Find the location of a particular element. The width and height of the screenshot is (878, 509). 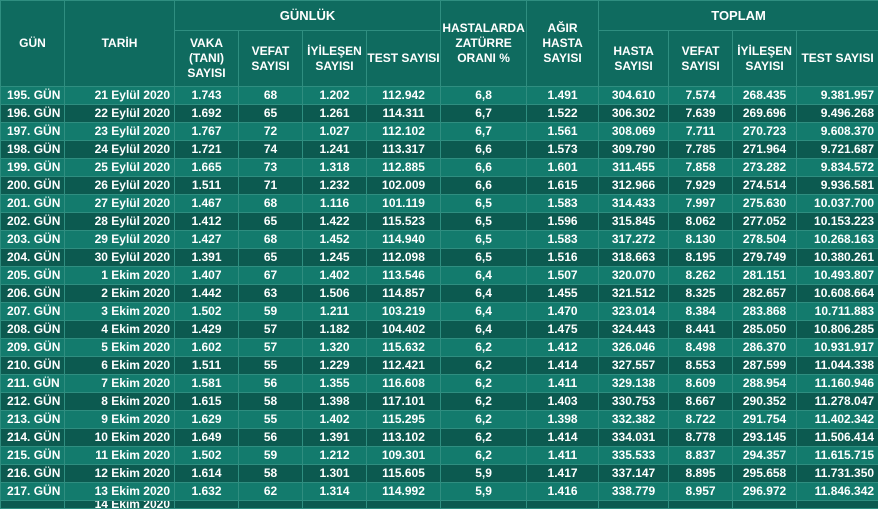

cell-toplam-test: 10.931.917 is located at coordinates (837, 348).